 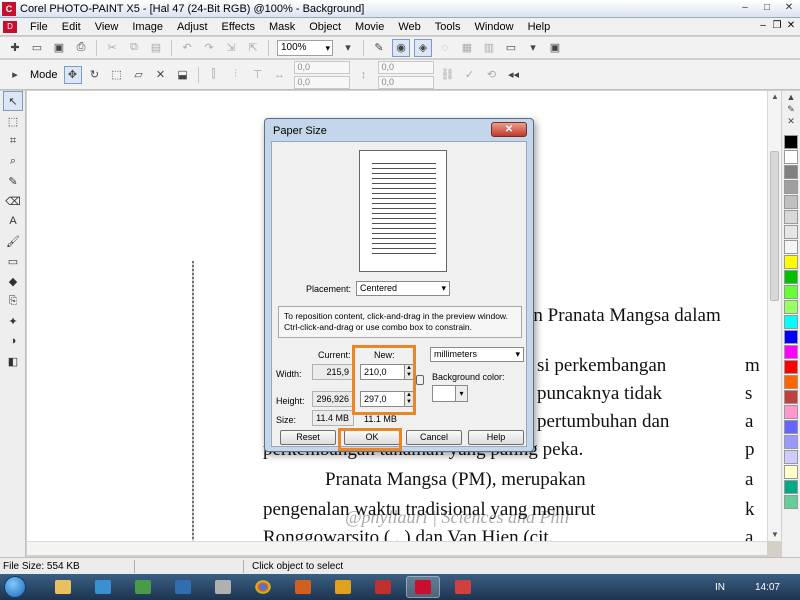 What do you see at coordinates (13, 101) in the screenshot?
I see `pick-tool-icon: ↖` at bounding box center [13, 101].